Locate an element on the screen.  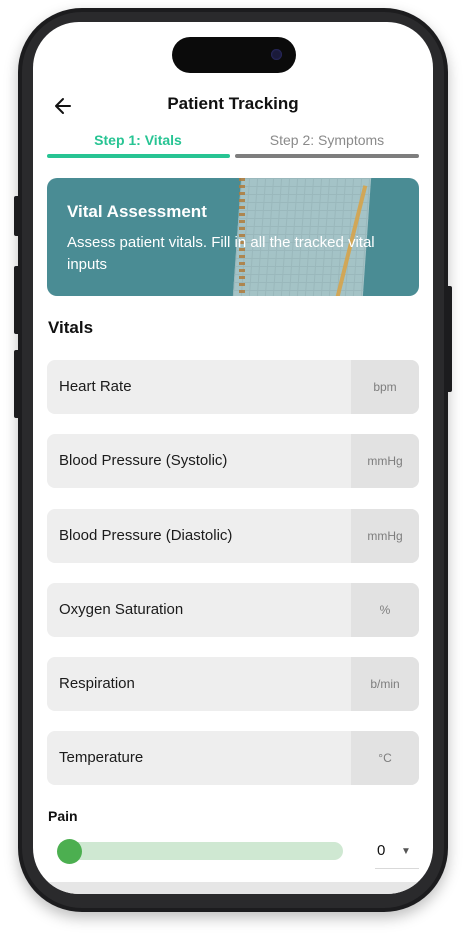
pain-label: Pain is located at coordinates (63, 816).